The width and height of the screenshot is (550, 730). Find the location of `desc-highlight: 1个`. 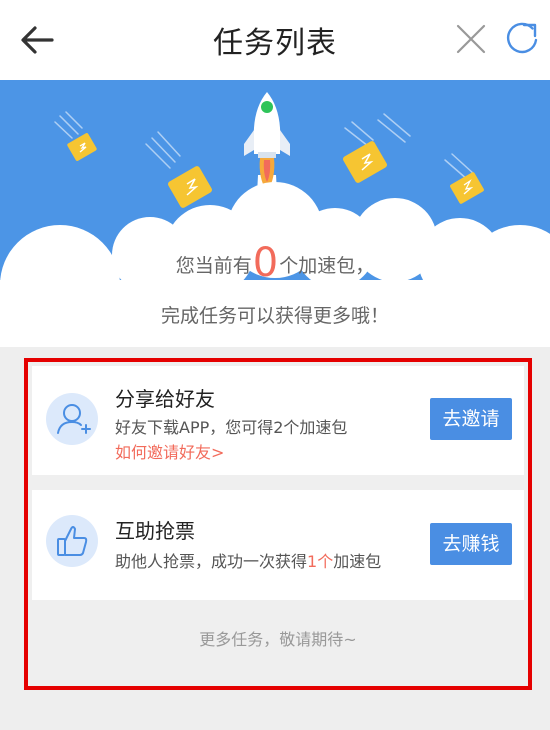

desc-highlight: 1个 is located at coordinates (320, 561).